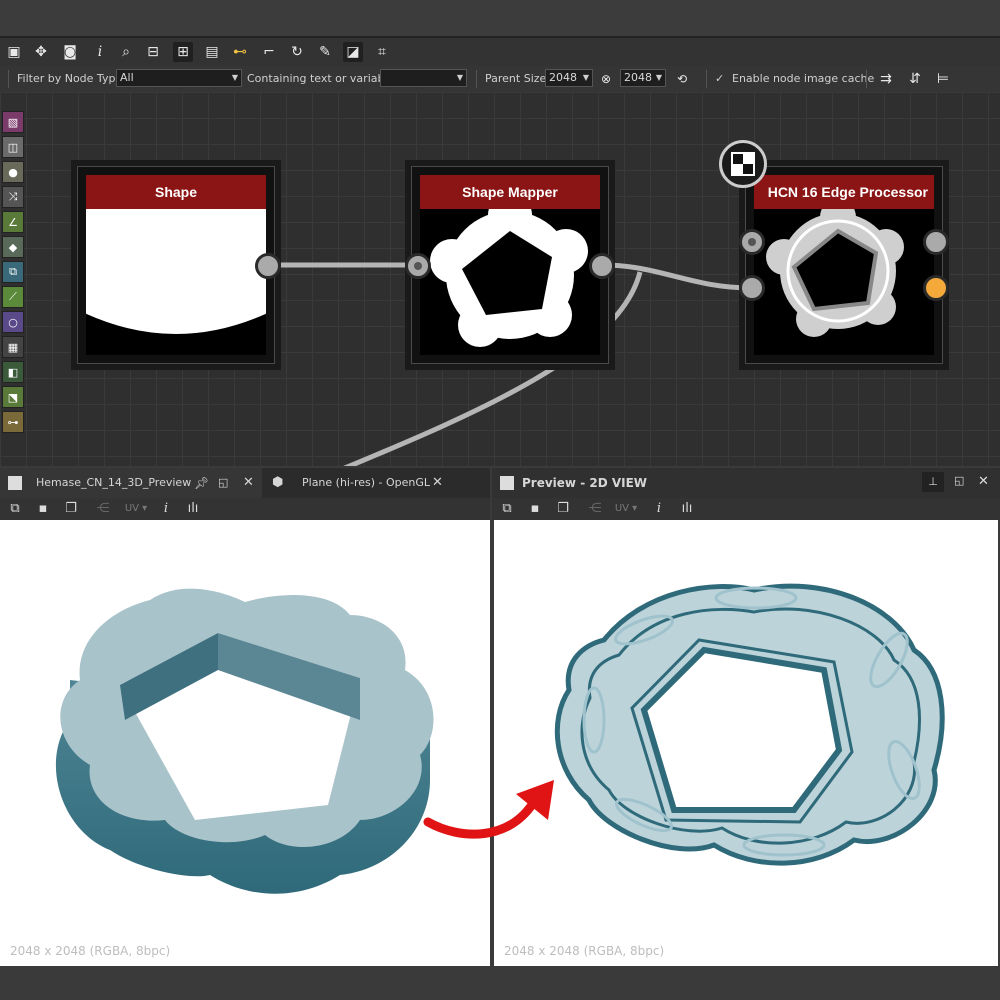 This screenshot has width=1000, height=1000. I want to click on containing-label: Containing text or variable, so click(321, 78).